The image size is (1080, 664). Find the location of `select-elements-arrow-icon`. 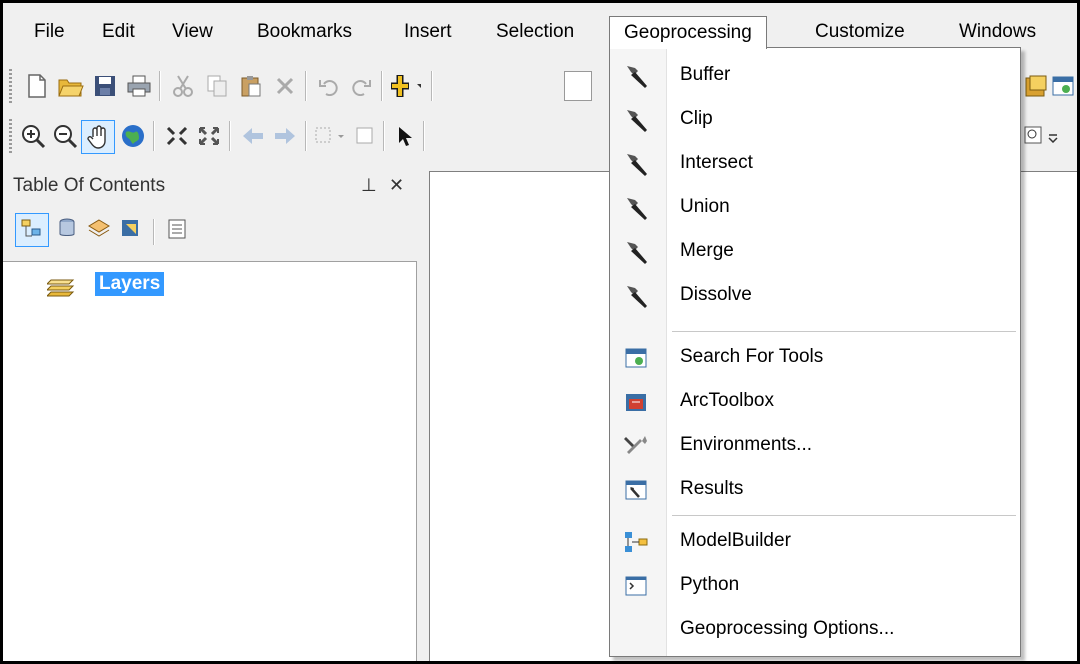

select-elements-arrow-icon is located at coordinates (405, 136).